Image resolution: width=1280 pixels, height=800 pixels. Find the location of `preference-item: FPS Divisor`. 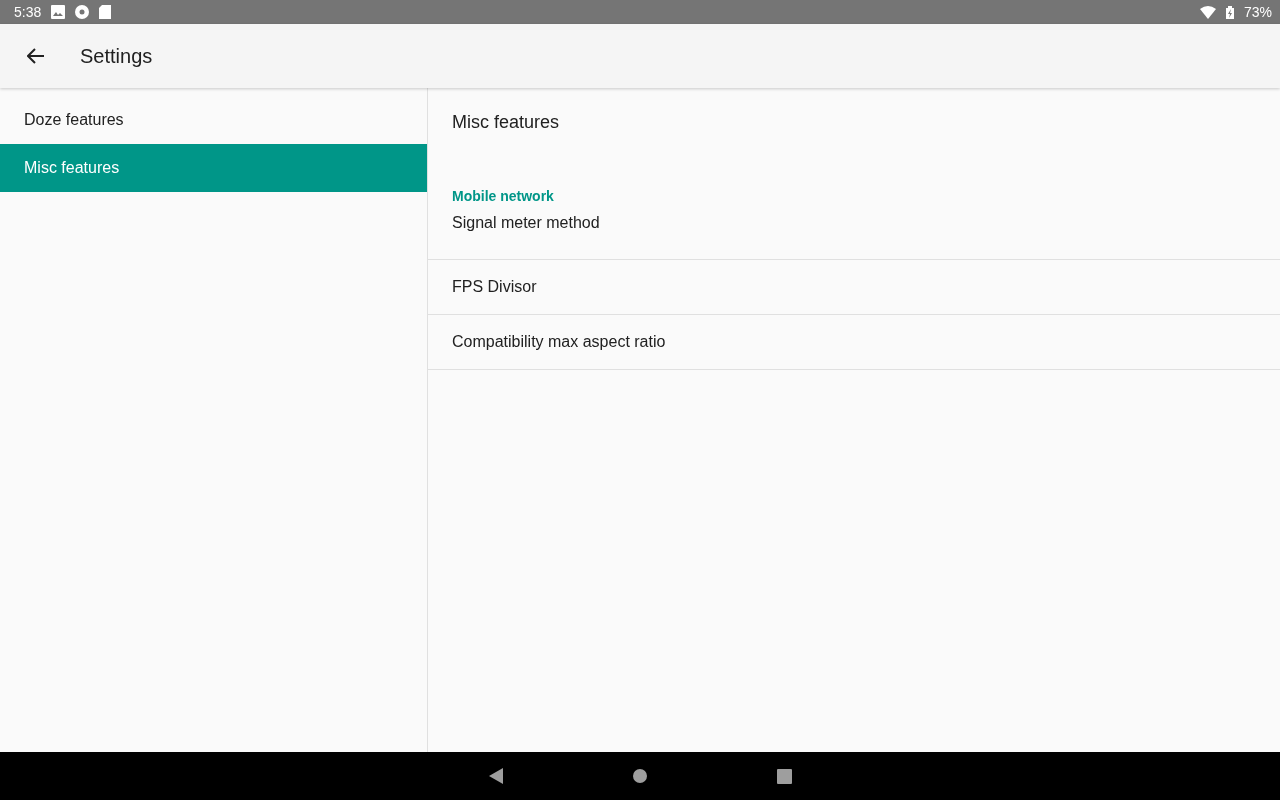

preference-item: FPS Divisor is located at coordinates (494, 287).